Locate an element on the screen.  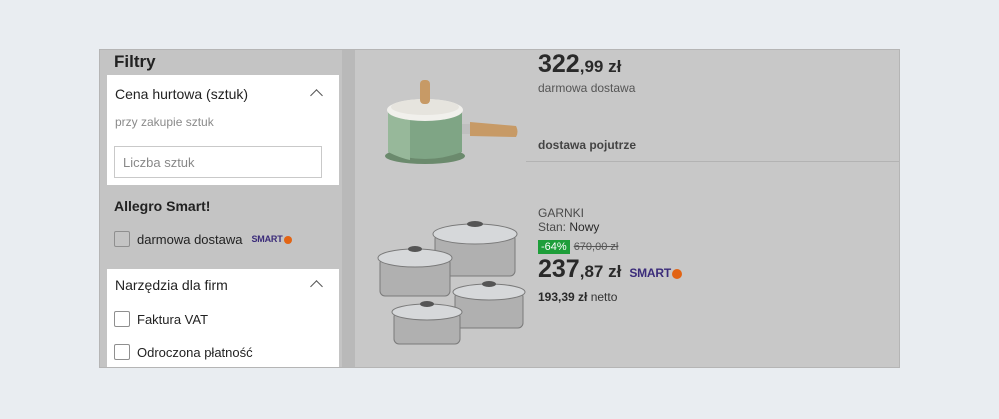
free-shipping-label: darmowa dostawa is located at coordinates (190, 239).